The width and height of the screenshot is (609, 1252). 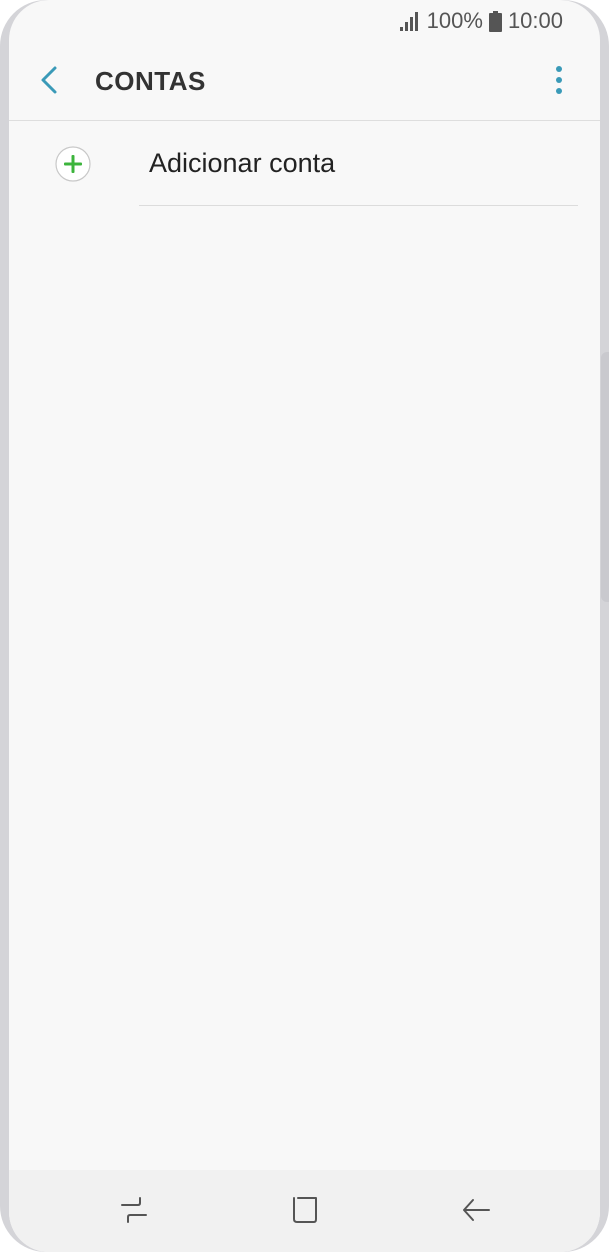 What do you see at coordinates (242, 163) in the screenshot?
I see `add-account-label: Adicionar conta` at bounding box center [242, 163].